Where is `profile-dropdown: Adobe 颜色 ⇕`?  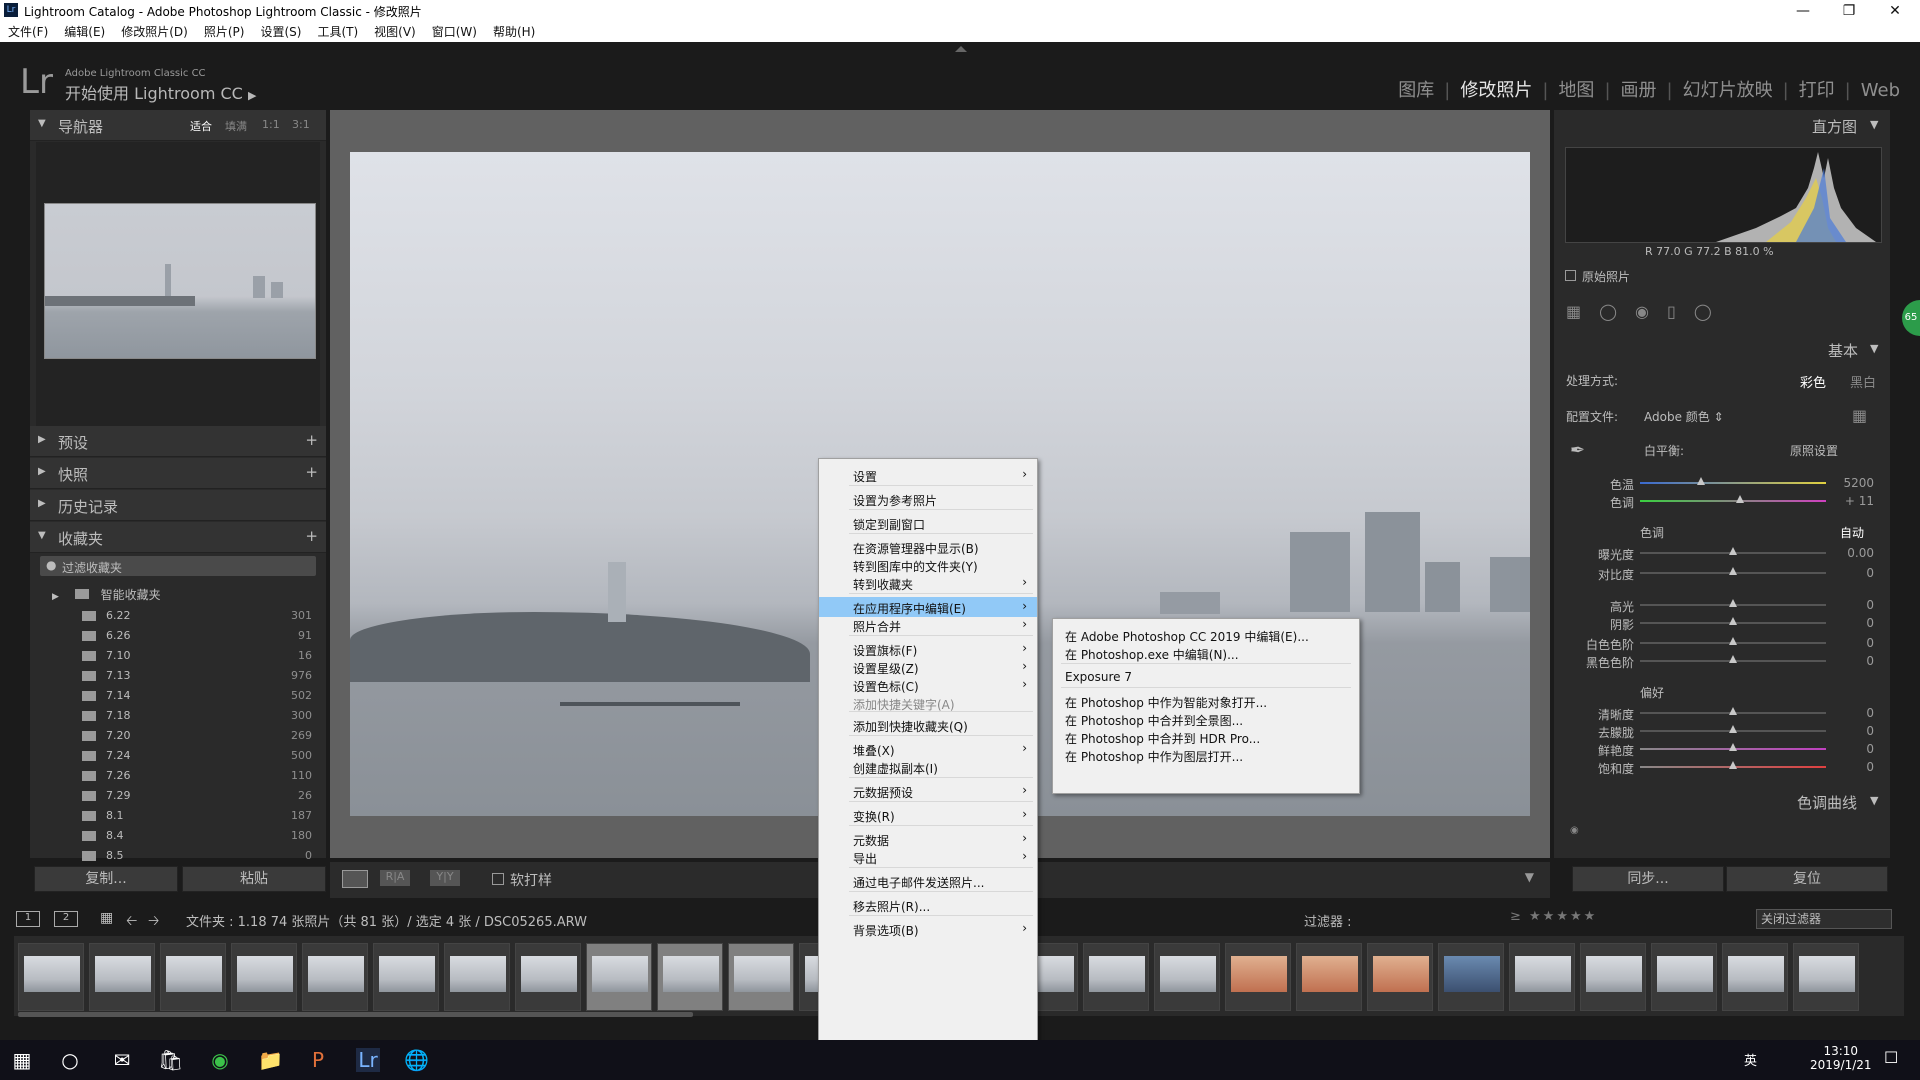
profile-dropdown: Adobe 颜色 ⇕ is located at coordinates (1684, 416).